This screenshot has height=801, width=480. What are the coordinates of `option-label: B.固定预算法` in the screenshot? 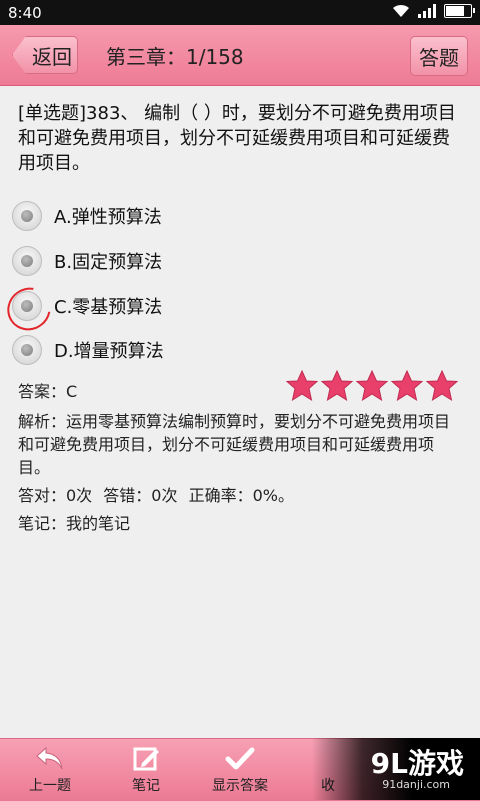 It's located at (108, 262).